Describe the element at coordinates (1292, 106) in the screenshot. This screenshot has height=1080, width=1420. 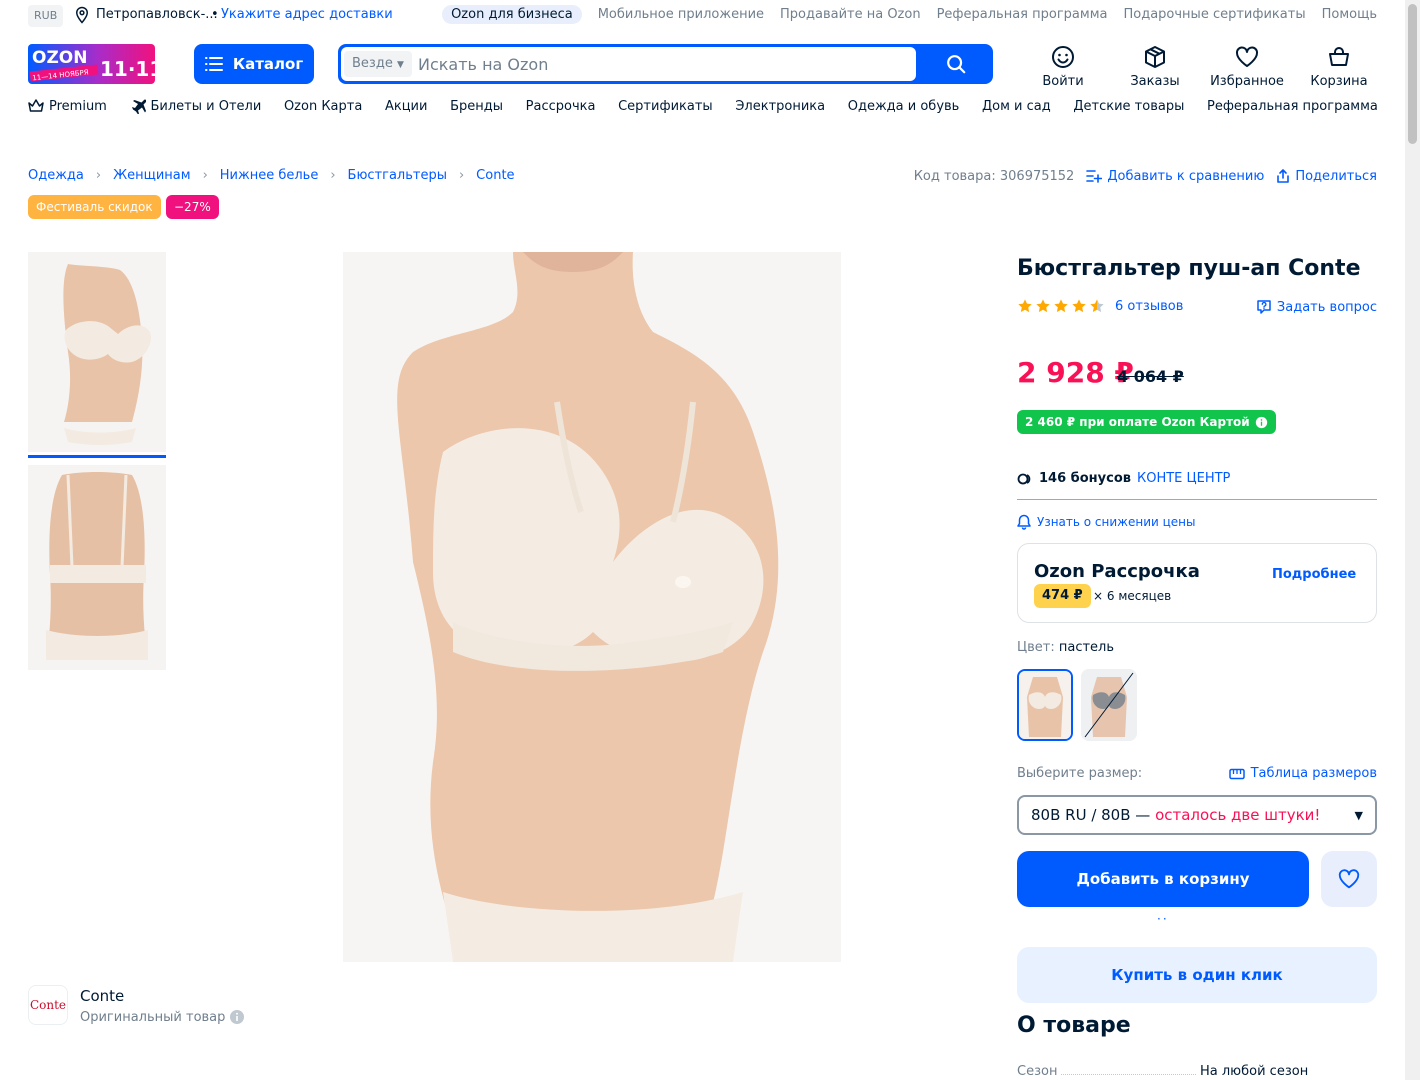
I see `nav-item-referral: Реферальная программа` at that location.